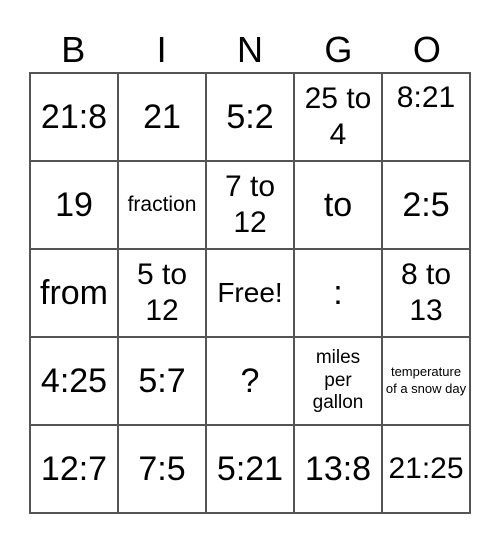  I want to click on bingo-cell: ?, so click(250, 381).